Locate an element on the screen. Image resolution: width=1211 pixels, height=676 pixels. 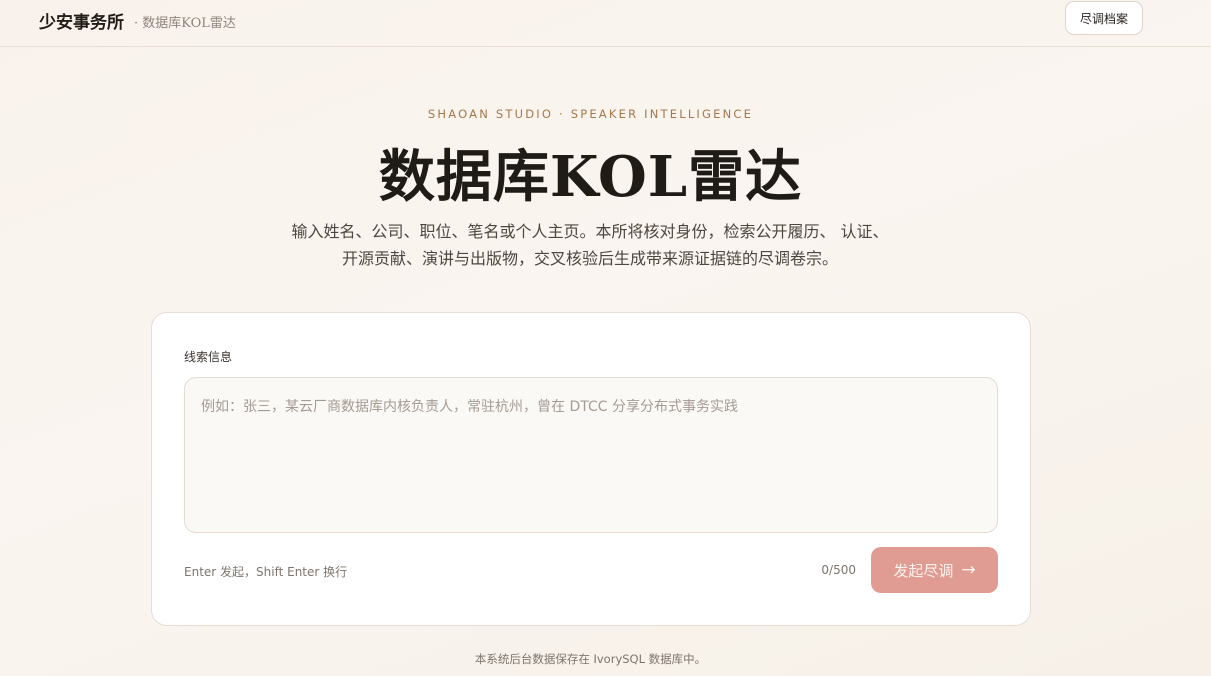
brand-name: 少安事务所 is located at coordinates (81, 20).